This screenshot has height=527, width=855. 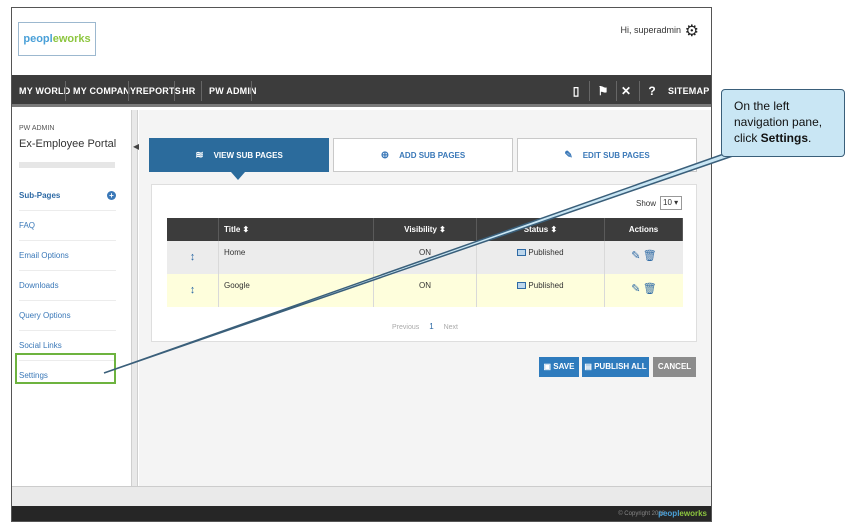 I want to click on callout-strong: Settings, so click(x=784, y=138).